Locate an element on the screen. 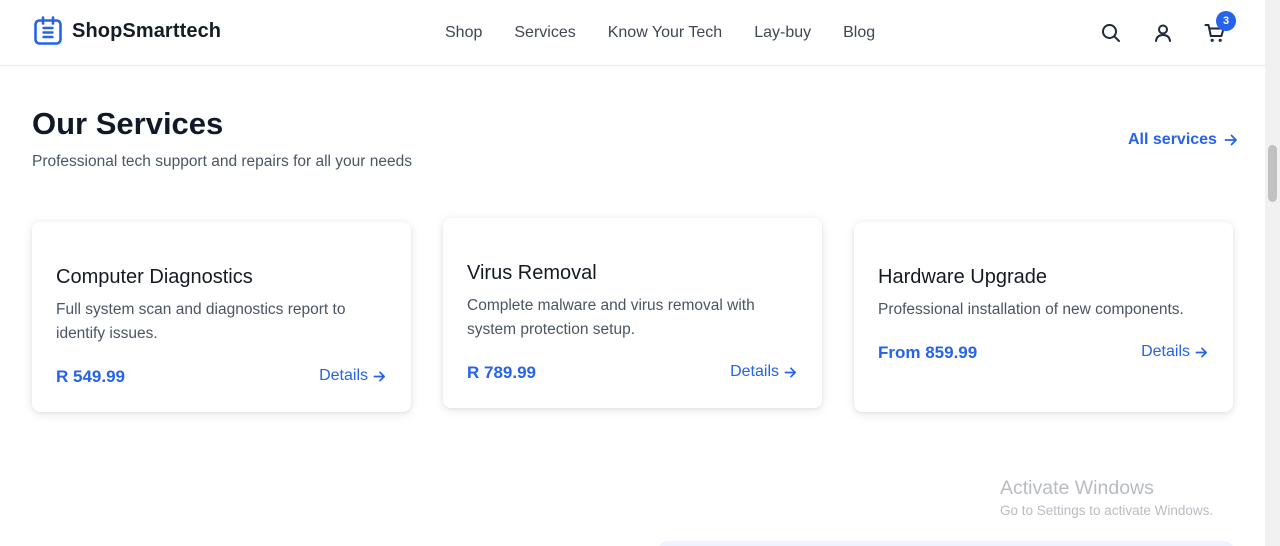 The width and height of the screenshot is (1280, 546). activate-windows-subtitle: Go to Settings to activate Windows. is located at coordinates (1107, 510).